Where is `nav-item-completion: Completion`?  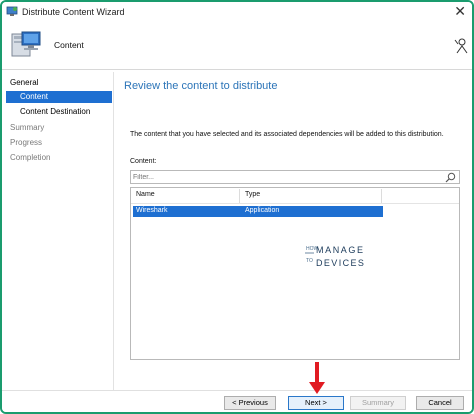 nav-item-completion: Completion is located at coordinates (30, 157).